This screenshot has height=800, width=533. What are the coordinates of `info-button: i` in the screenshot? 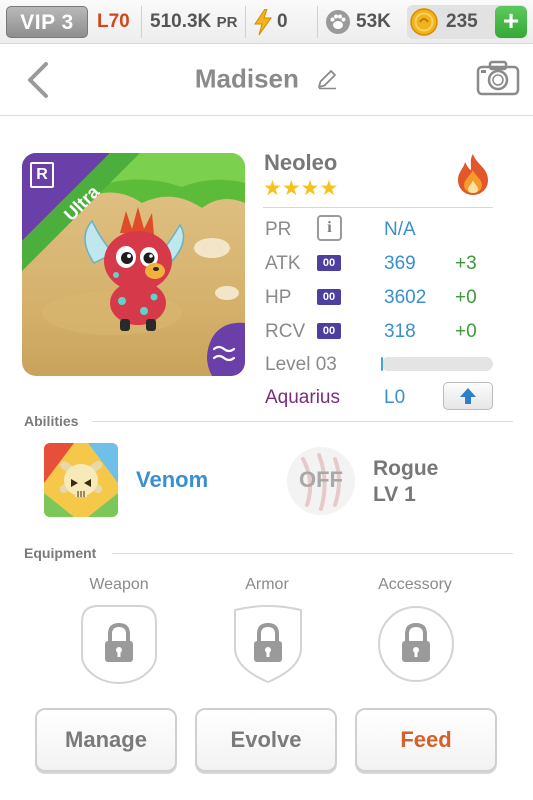 It's located at (329, 228).